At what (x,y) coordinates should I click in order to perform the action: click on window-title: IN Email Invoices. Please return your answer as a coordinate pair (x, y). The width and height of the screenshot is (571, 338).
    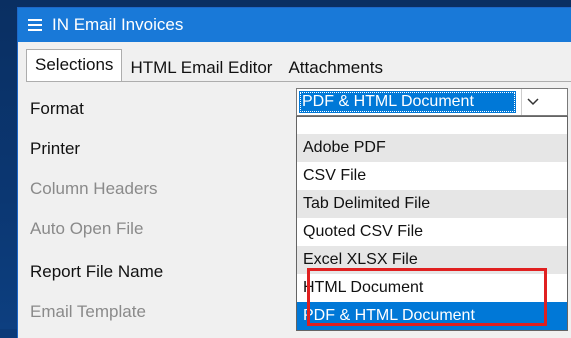
    Looking at the image, I should click on (118, 24).